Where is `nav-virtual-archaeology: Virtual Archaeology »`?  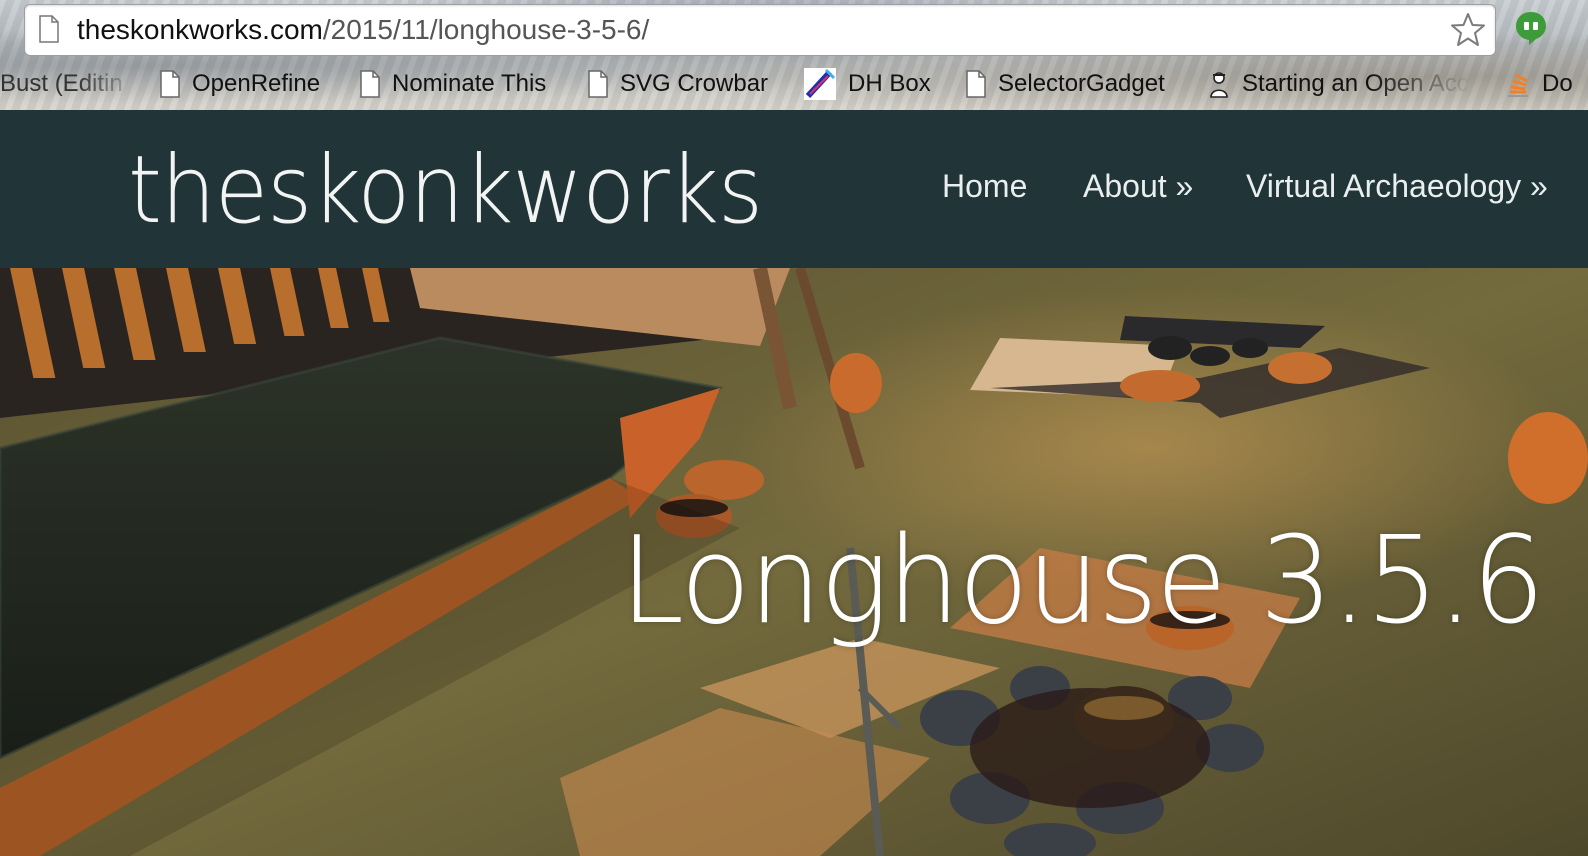 nav-virtual-archaeology: Virtual Archaeology » is located at coordinates (1397, 186).